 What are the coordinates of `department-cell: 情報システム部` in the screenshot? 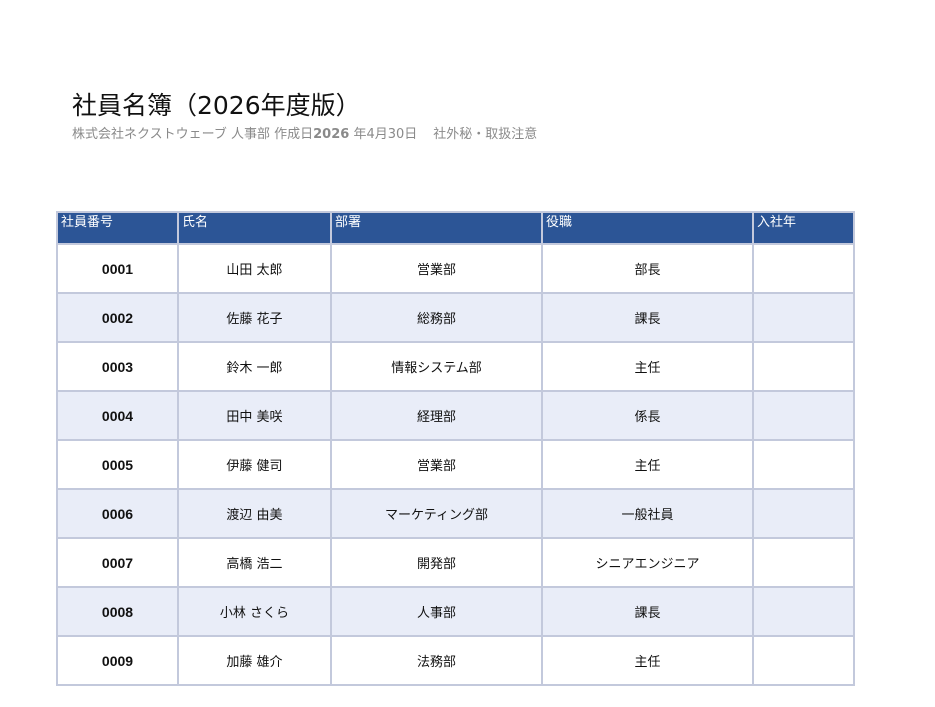 It's located at (436, 366).